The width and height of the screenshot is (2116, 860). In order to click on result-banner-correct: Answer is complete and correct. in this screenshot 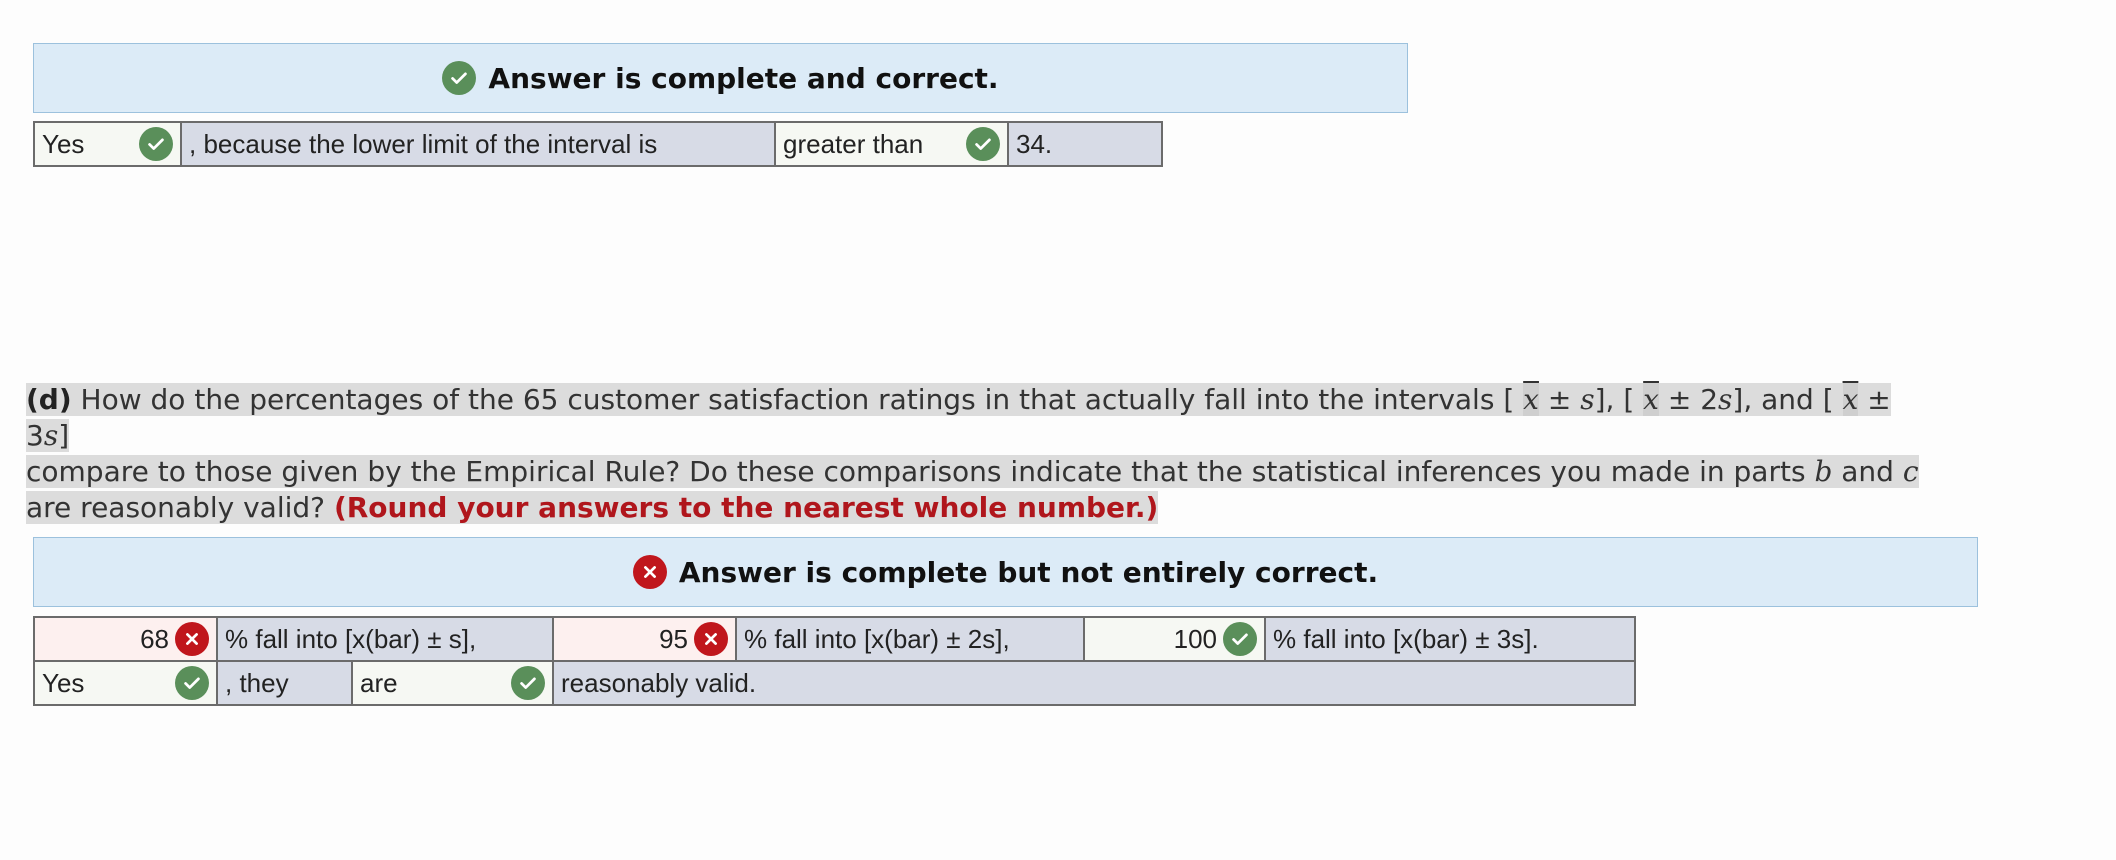, I will do `click(720, 78)`.